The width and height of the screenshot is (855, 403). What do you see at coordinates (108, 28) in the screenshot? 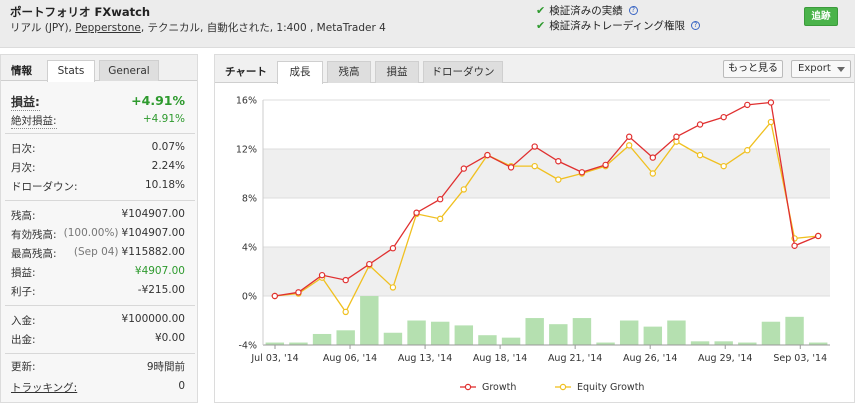
I see `broker-link: Pepperstone` at bounding box center [108, 28].